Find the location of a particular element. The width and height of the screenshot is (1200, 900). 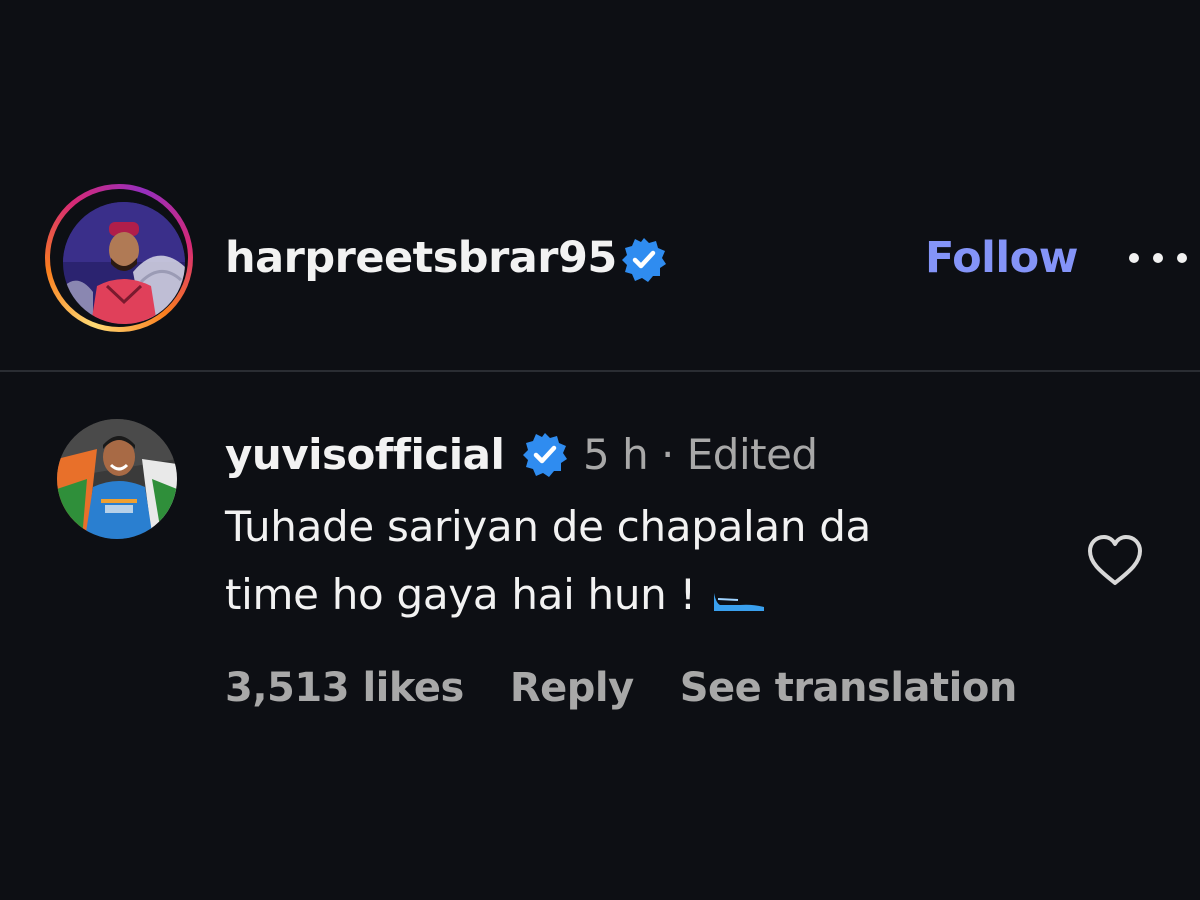

follow-button: Follow is located at coordinates (1001, 258).